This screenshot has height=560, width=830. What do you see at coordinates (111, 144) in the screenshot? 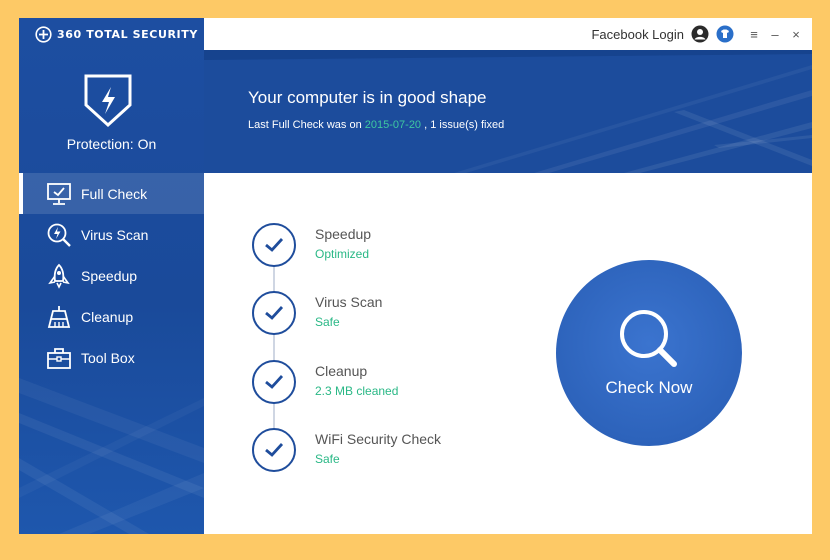
I see `protection-status: Protection: On` at bounding box center [111, 144].